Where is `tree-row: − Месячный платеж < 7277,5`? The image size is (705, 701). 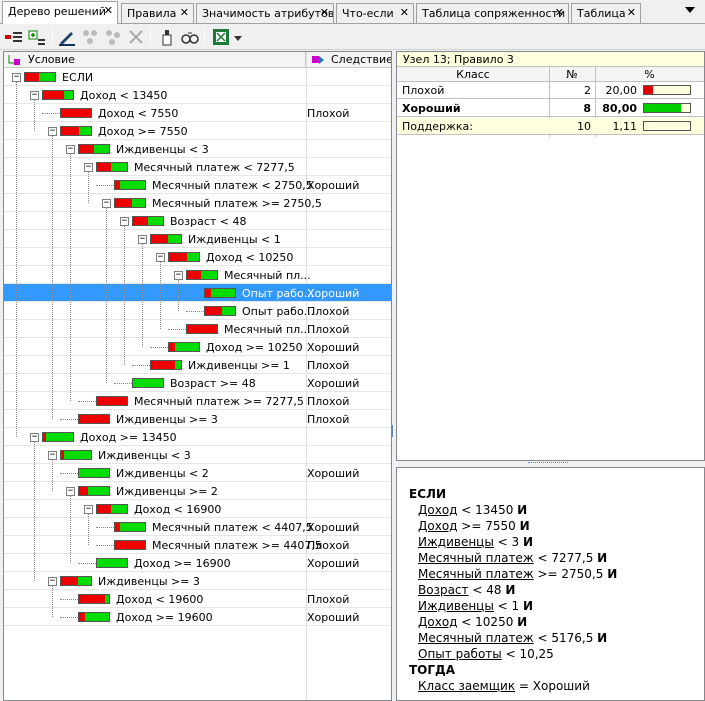 tree-row: − Месячный платеж < 7277,5 is located at coordinates (197, 167).